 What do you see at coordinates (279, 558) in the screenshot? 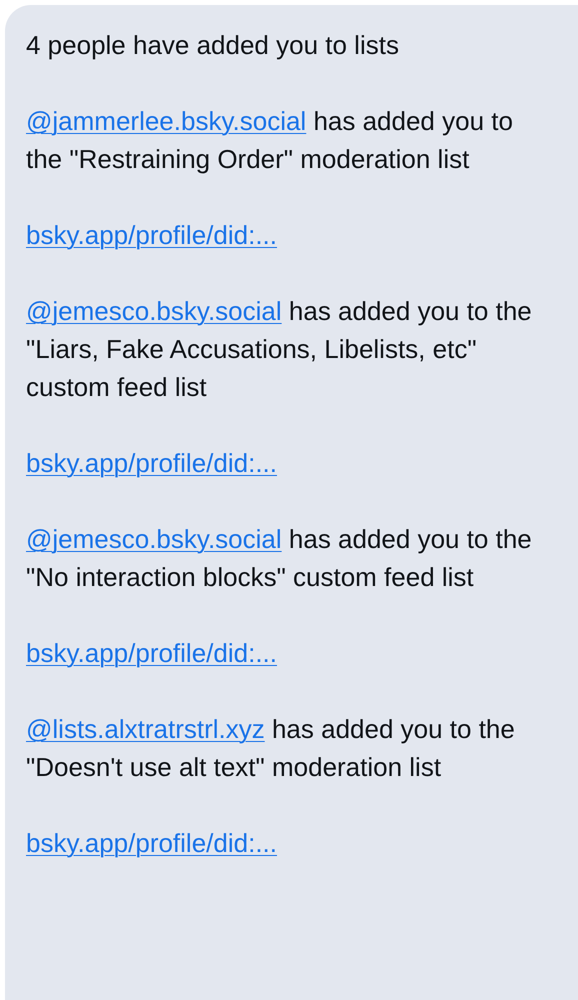
I see `message-paragraph: @jemesco.bsky.social has added you to the "No interaction blocks" custom feed list` at bounding box center [279, 558].